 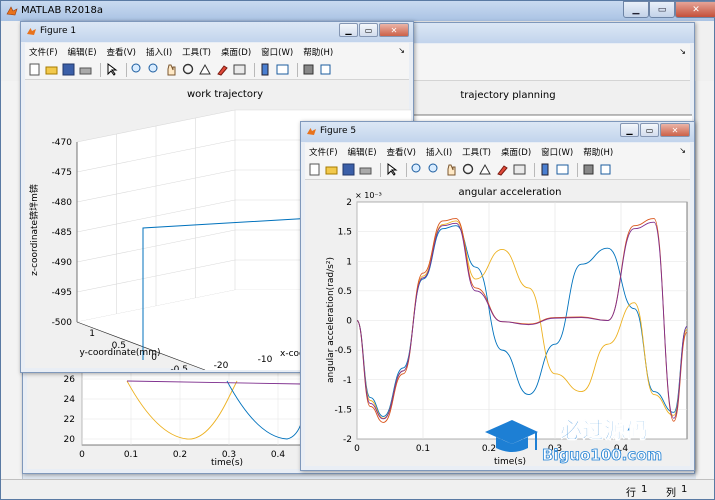 What do you see at coordinates (62, 10) in the screenshot?
I see `main-window-title: MATLAB R2018a` at bounding box center [62, 10].